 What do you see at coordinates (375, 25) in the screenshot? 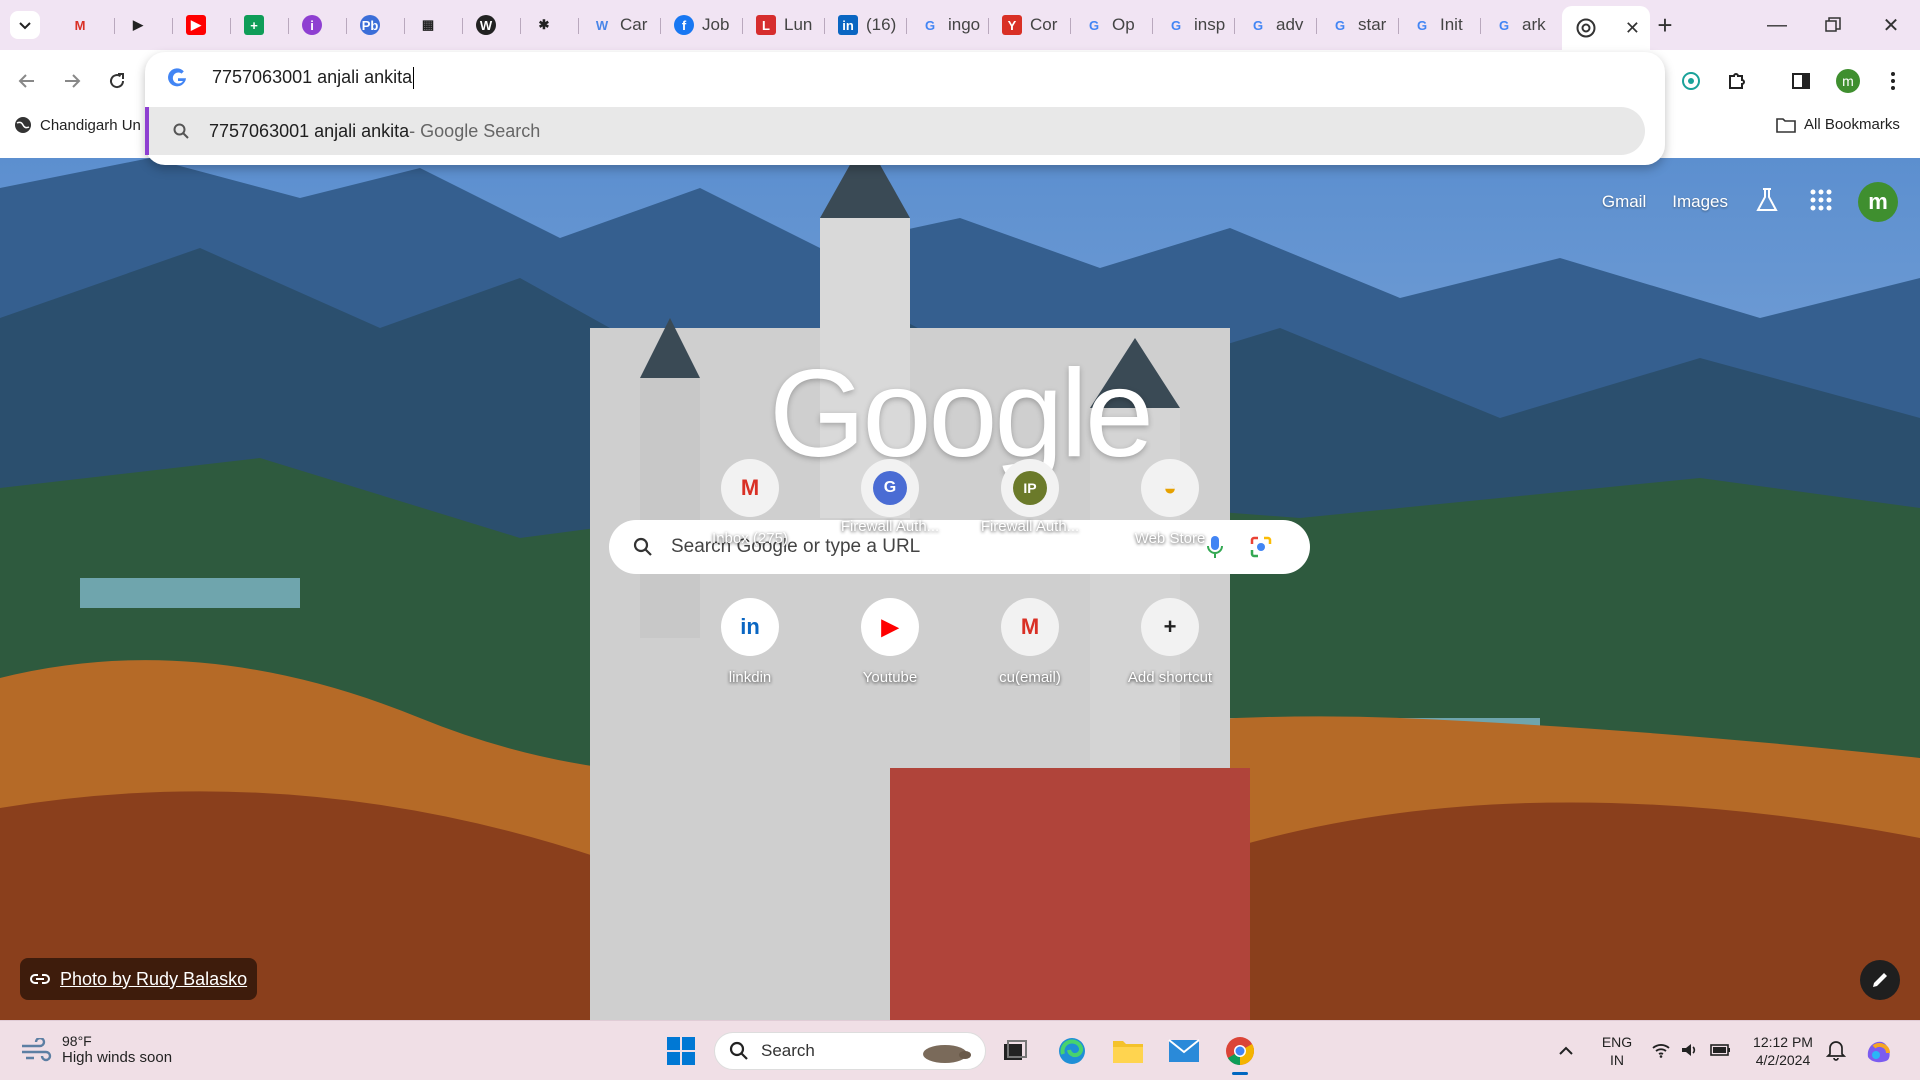
I see `tab-5: Pb` at bounding box center [375, 25].